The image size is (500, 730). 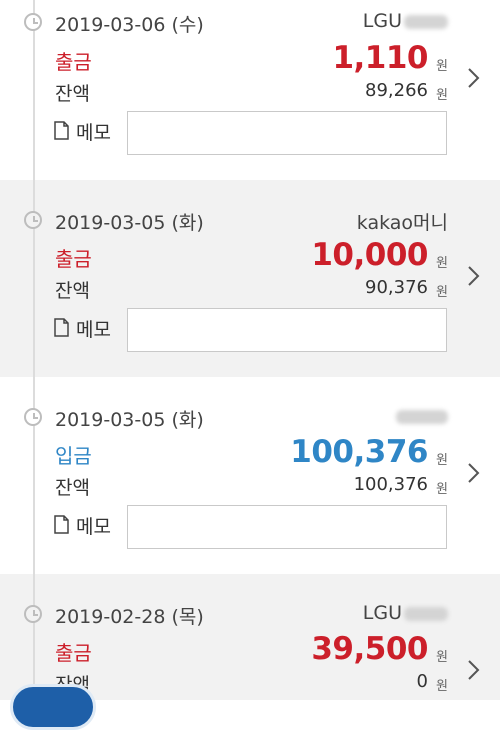 I want to click on transaction-date: 2019-02-28 (목), so click(x=129, y=617).